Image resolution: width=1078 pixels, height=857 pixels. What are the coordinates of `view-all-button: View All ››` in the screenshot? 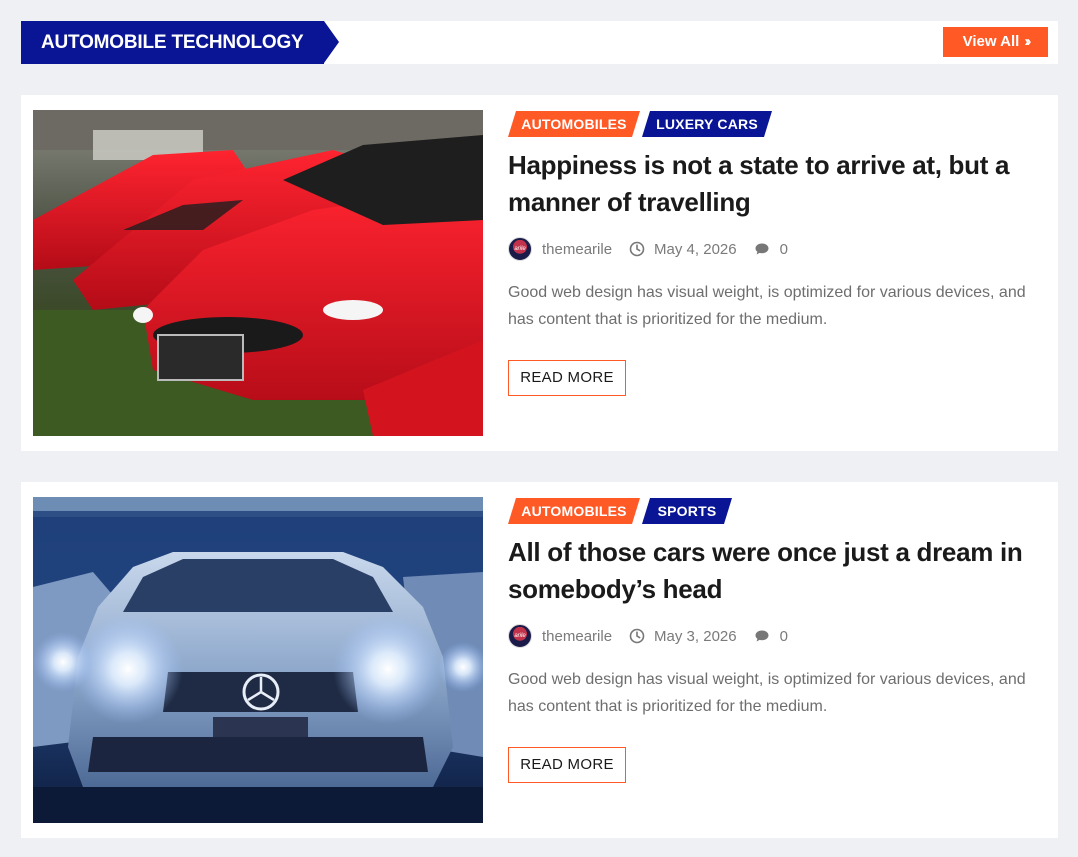 It's located at (995, 42).